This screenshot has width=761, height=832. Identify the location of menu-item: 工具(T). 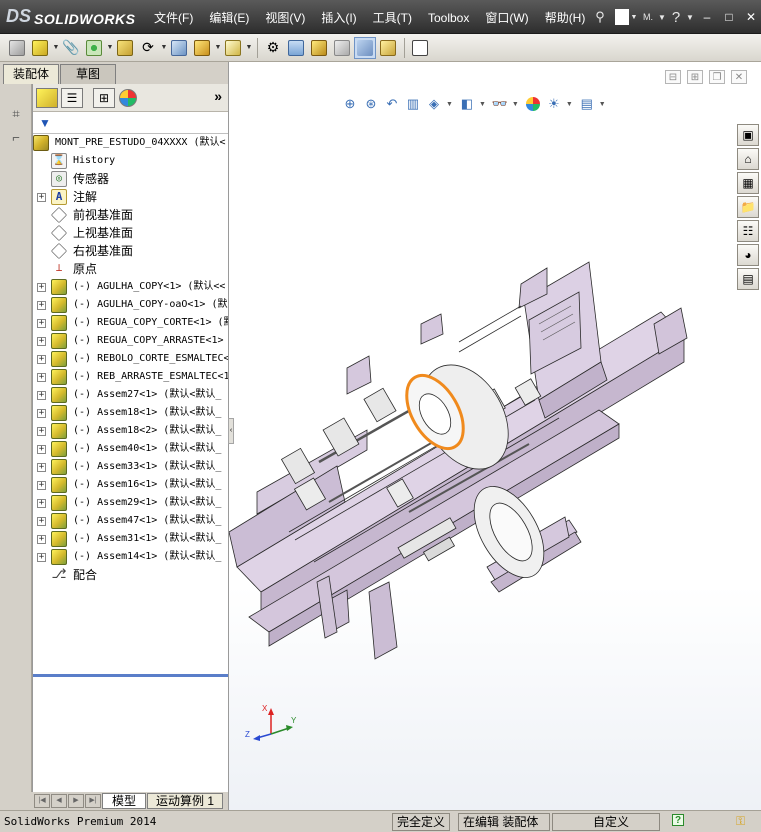
(392, 17).